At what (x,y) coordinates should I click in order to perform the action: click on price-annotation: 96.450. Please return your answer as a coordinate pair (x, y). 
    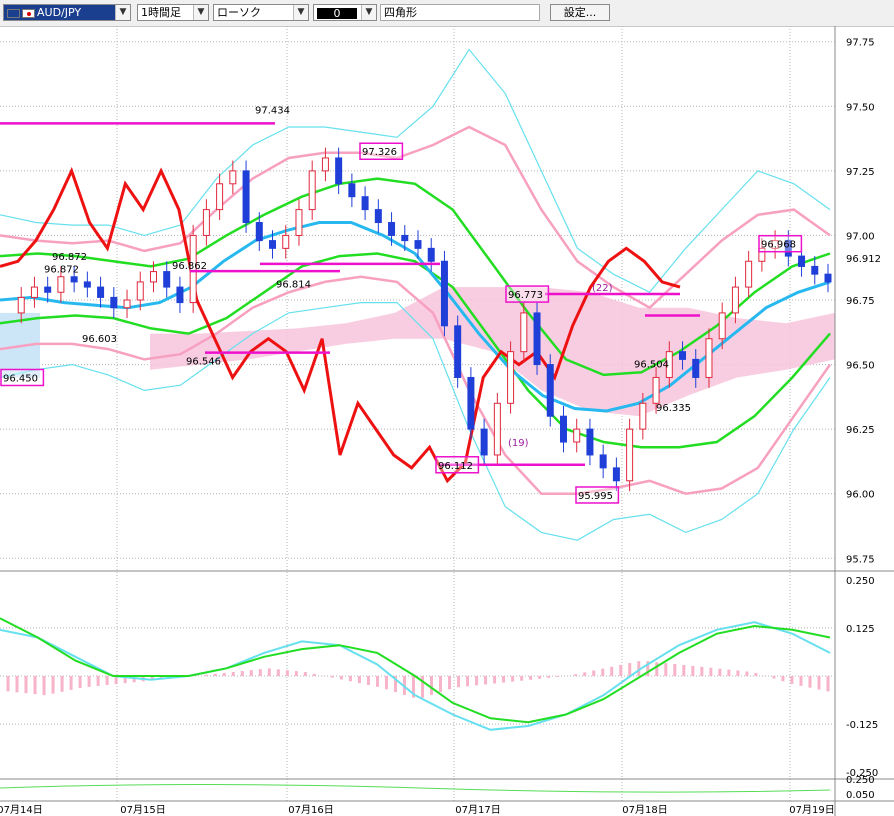
    Looking at the image, I should click on (20, 378).